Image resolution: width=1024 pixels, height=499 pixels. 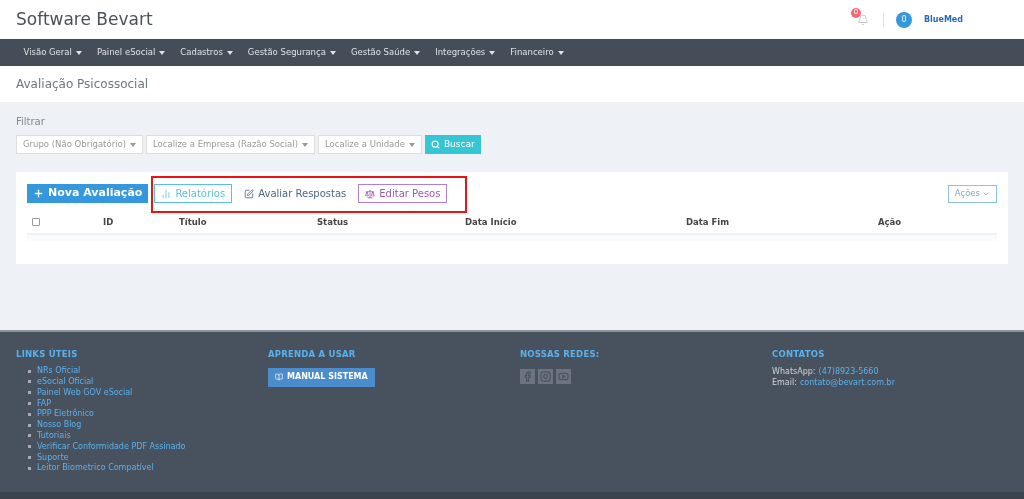 I want to click on facebook-icon, so click(x=527, y=376).